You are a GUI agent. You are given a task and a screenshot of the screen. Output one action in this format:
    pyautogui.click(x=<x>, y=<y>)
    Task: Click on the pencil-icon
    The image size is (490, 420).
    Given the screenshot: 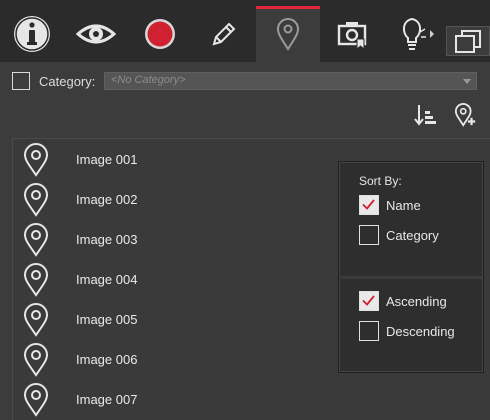 What is the action you would take?
    pyautogui.click(x=224, y=34)
    